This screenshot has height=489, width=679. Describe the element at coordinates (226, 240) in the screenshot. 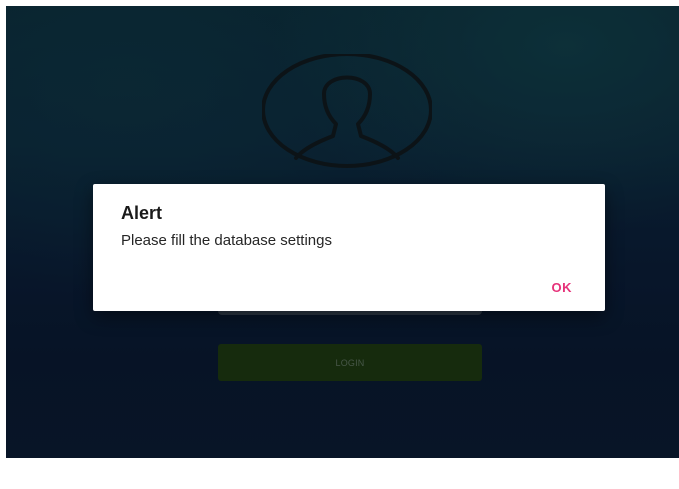

I see `alert-message: Please fill the database settings` at that location.